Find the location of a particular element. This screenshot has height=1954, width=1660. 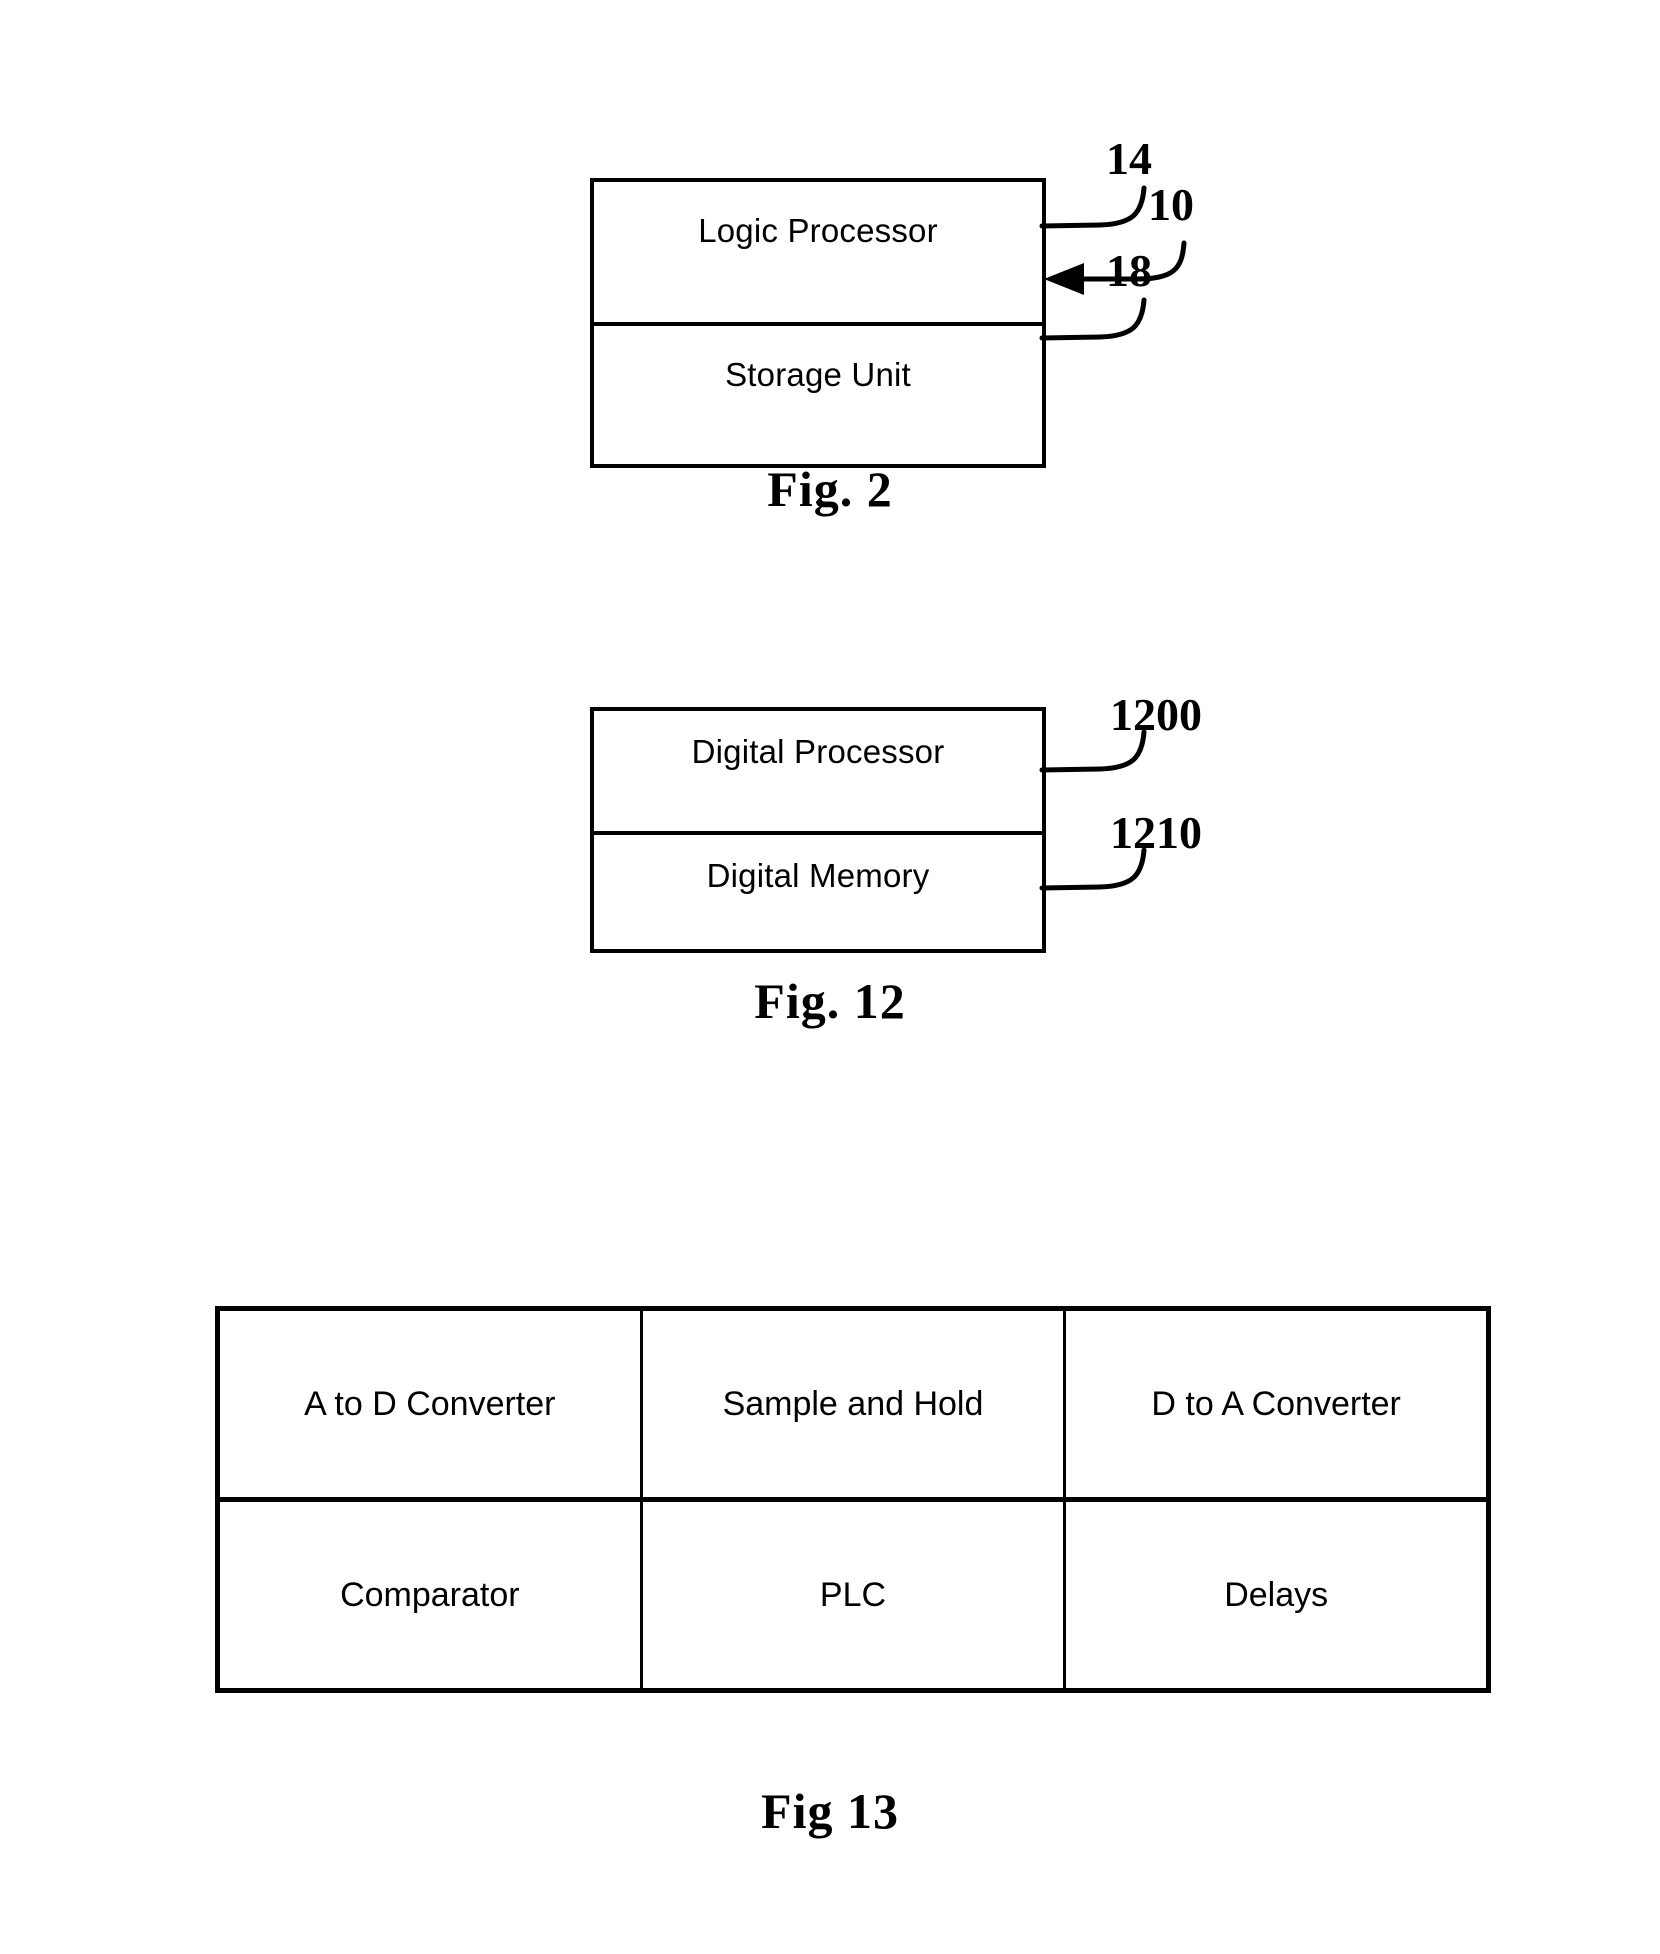

fig-13-cell-plc: PLC is located at coordinates (853, 1595).